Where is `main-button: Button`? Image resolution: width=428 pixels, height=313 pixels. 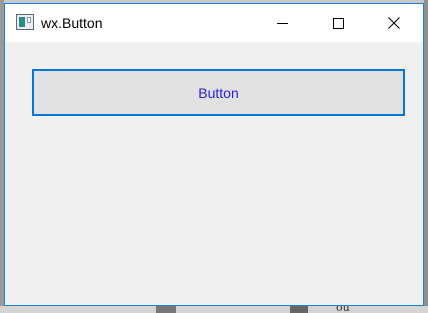 main-button: Button is located at coordinates (218, 92).